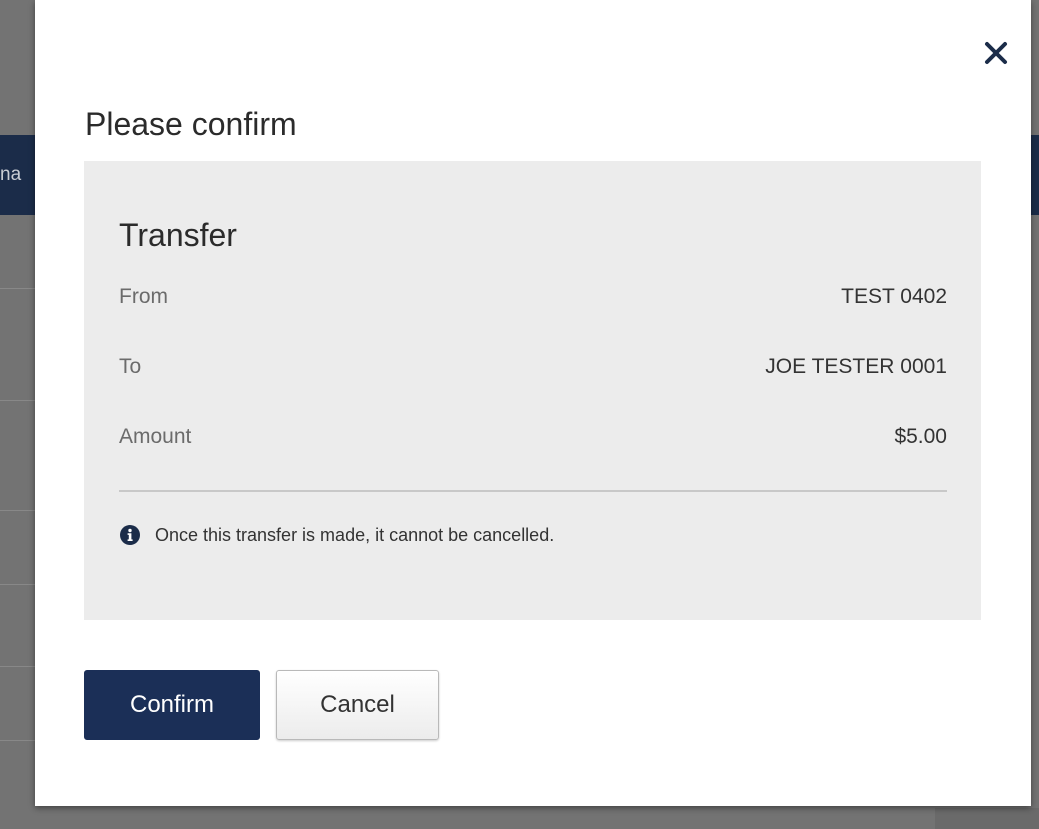  Describe the element at coordinates (533, 491) in the screenshot. I see `summary-divider` at that location.